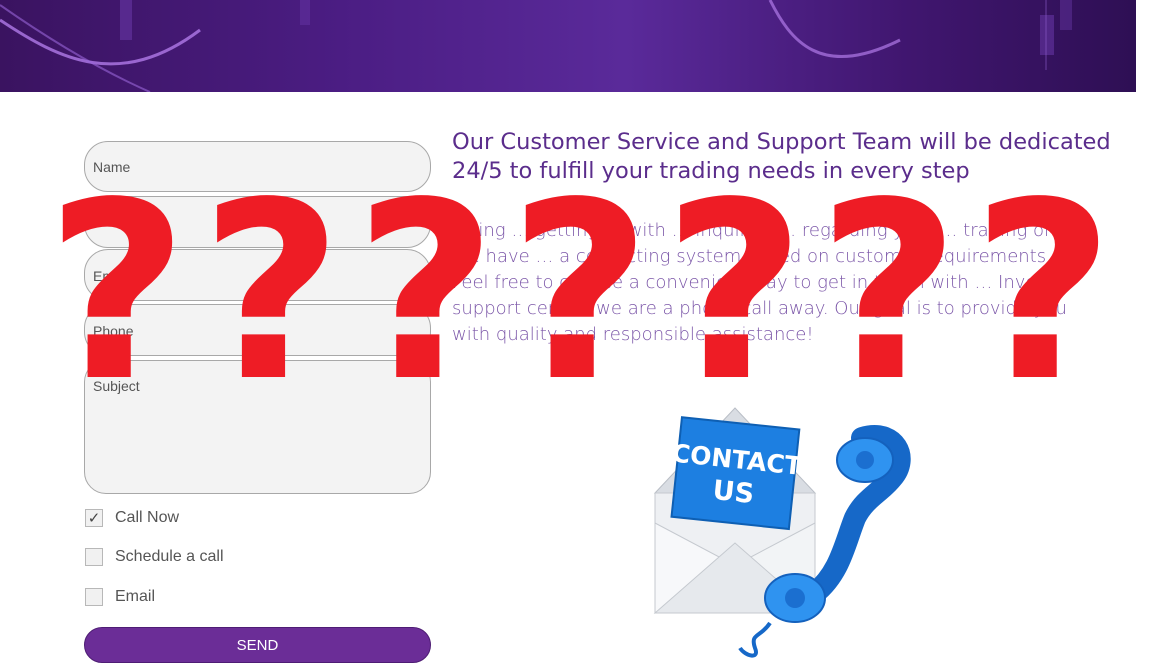  I want to click on email-option-label: Email, so click(135, 596).